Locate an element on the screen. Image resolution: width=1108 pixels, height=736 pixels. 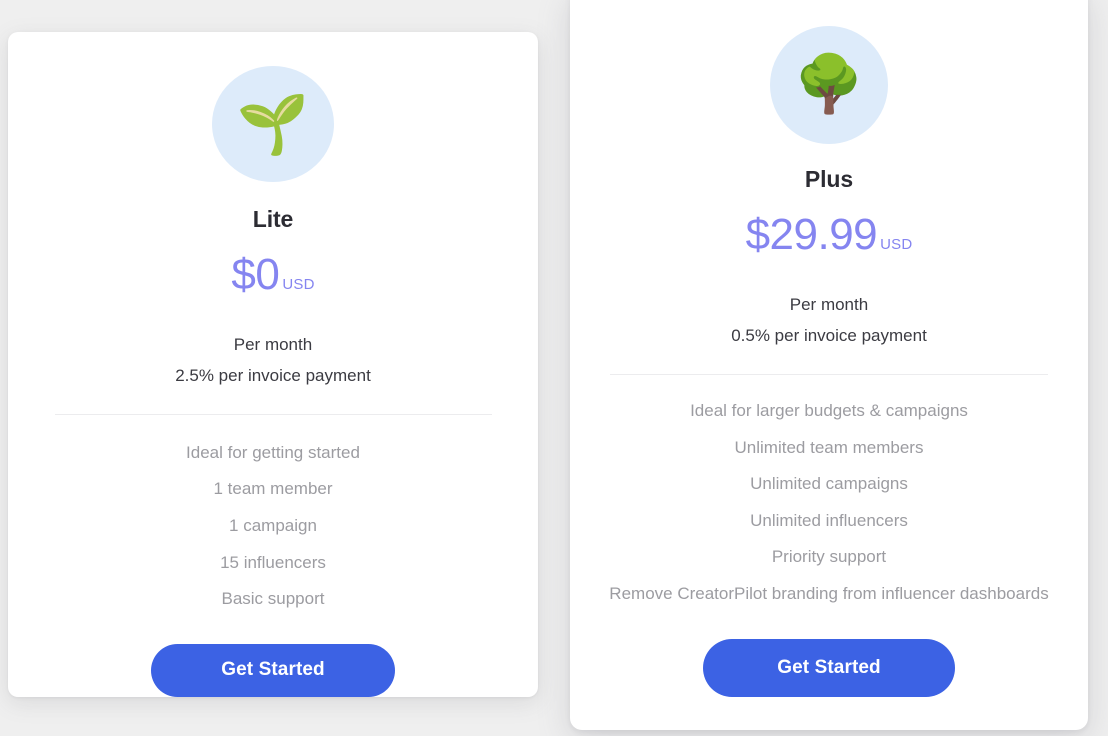
price-row-lite: $0 USD is located at coordinates (273, 274).